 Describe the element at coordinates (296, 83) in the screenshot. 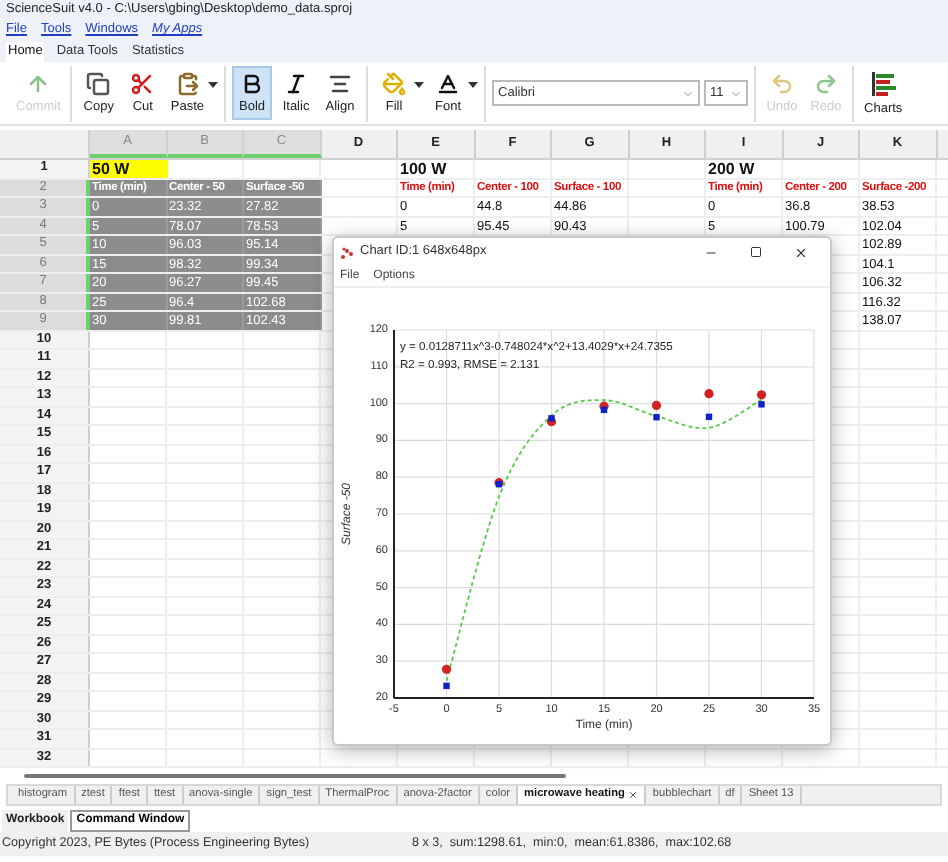

I see `italic-icon` at that location.